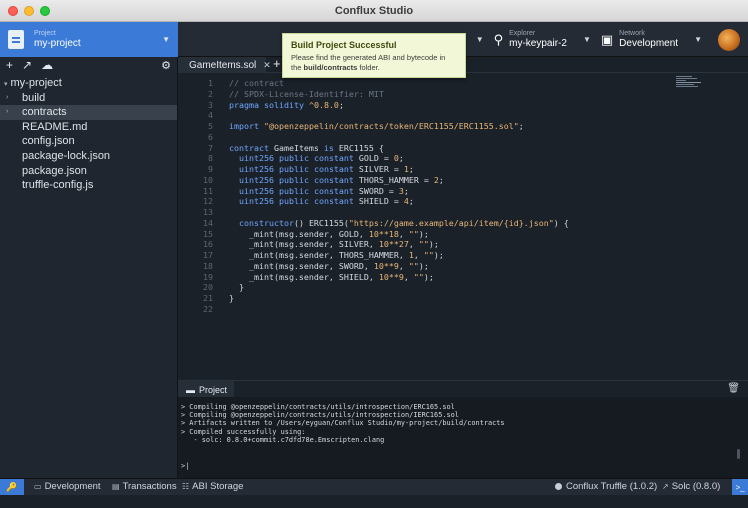  What do you see at coordinates (88, 171) in the screenshot?
I see `tree-item-package-json: package.json` at bounding box center [88, 171].